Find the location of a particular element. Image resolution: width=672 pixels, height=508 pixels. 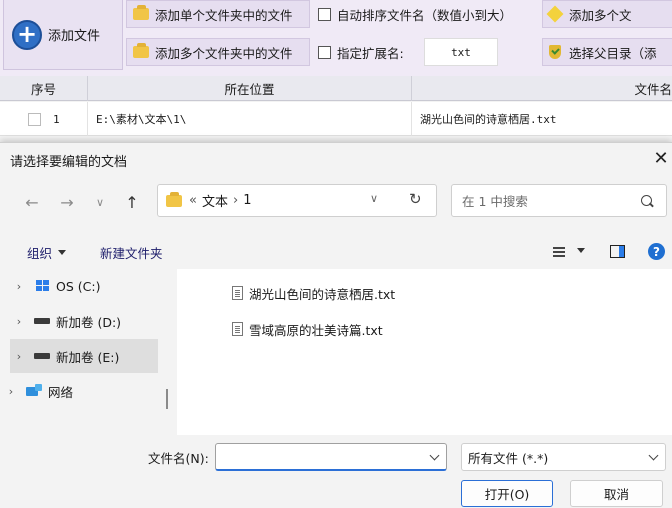

view-dropdown-icon is located at coordinates (581, 250).